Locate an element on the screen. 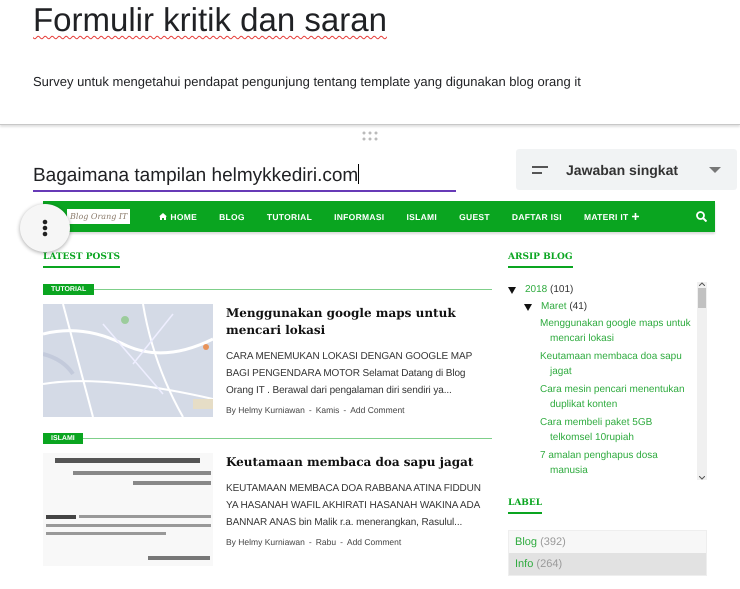 This screenshot has height=589, width=740. nav-link: BLOG is located at coordinates (232, 217).